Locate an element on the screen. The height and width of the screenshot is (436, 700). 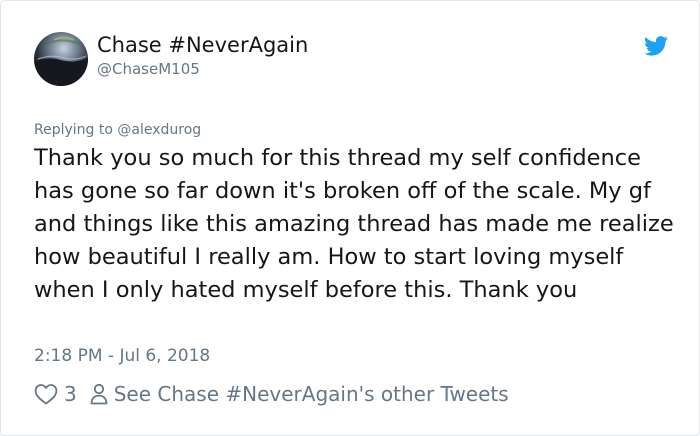
person-icon is located at coordinates (99, 394).